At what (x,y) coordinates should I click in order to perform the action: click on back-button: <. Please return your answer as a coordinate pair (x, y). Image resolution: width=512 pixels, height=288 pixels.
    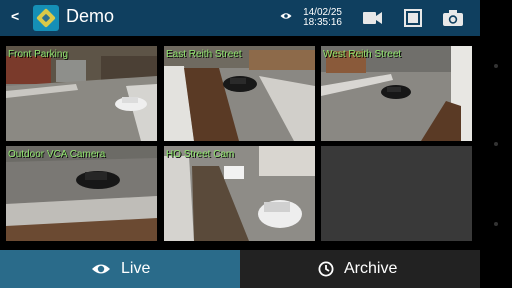
    Looking at the image, I should click on (15, 16).